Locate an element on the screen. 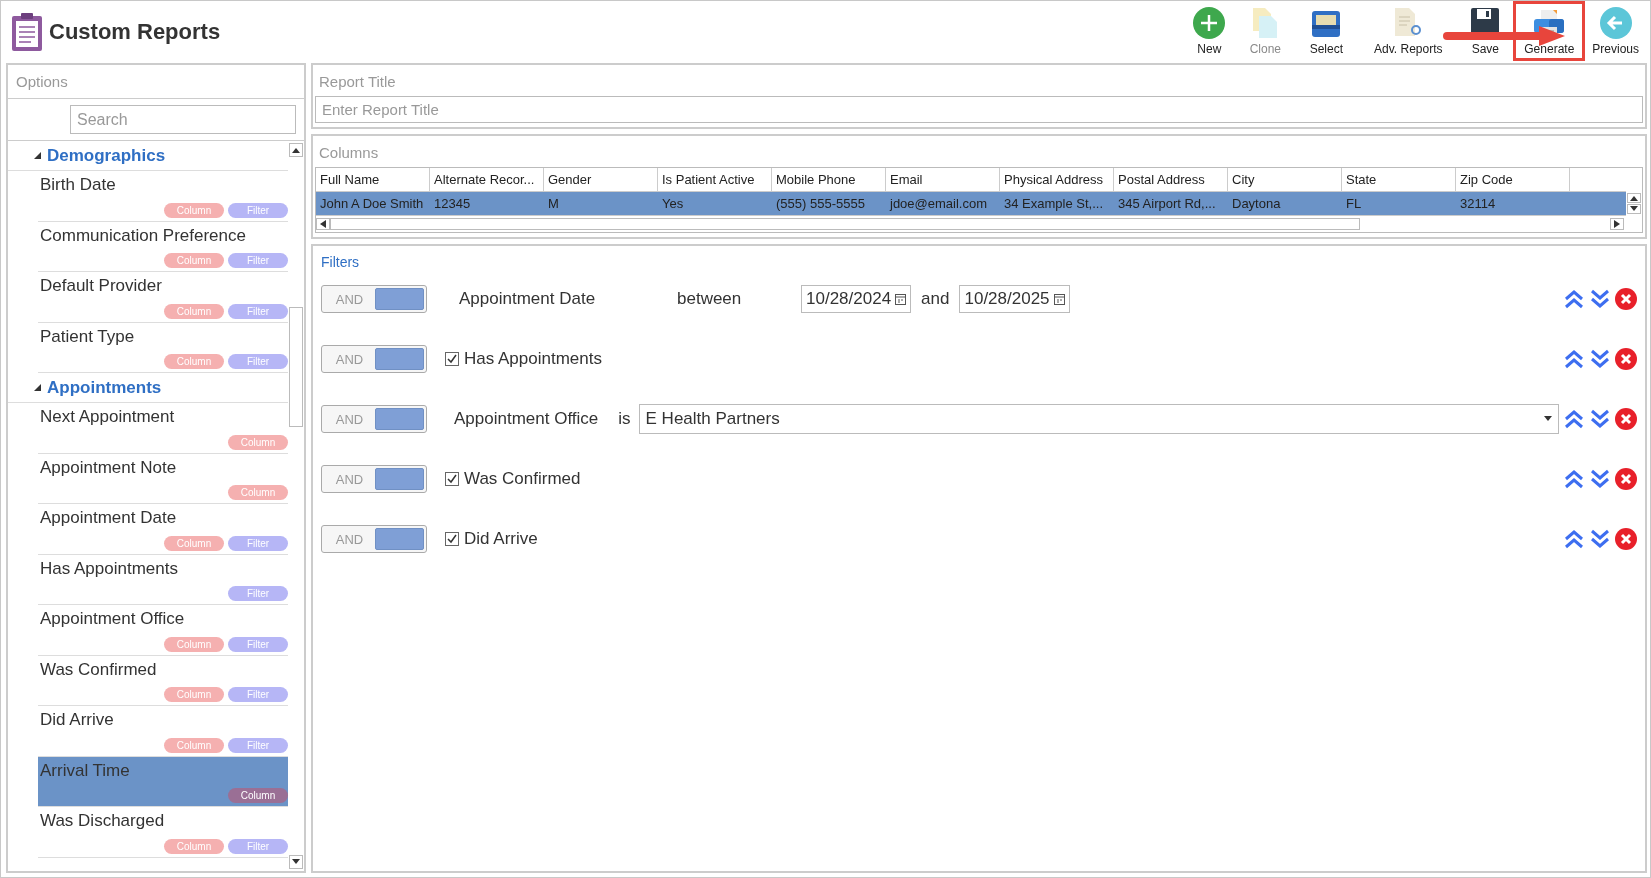 This screenshot has width=1651, height=878. filter-joiner: and is located at coordinates (935, 299).